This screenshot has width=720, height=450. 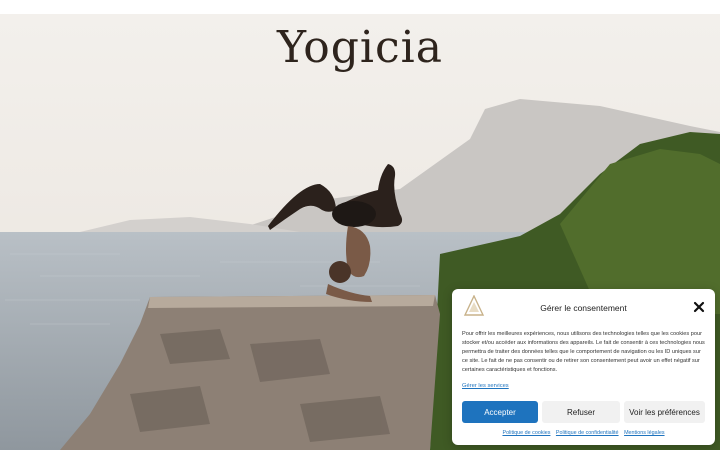 I want to click on consent-title: Gérer le consentement, so click(x=583, y=308).